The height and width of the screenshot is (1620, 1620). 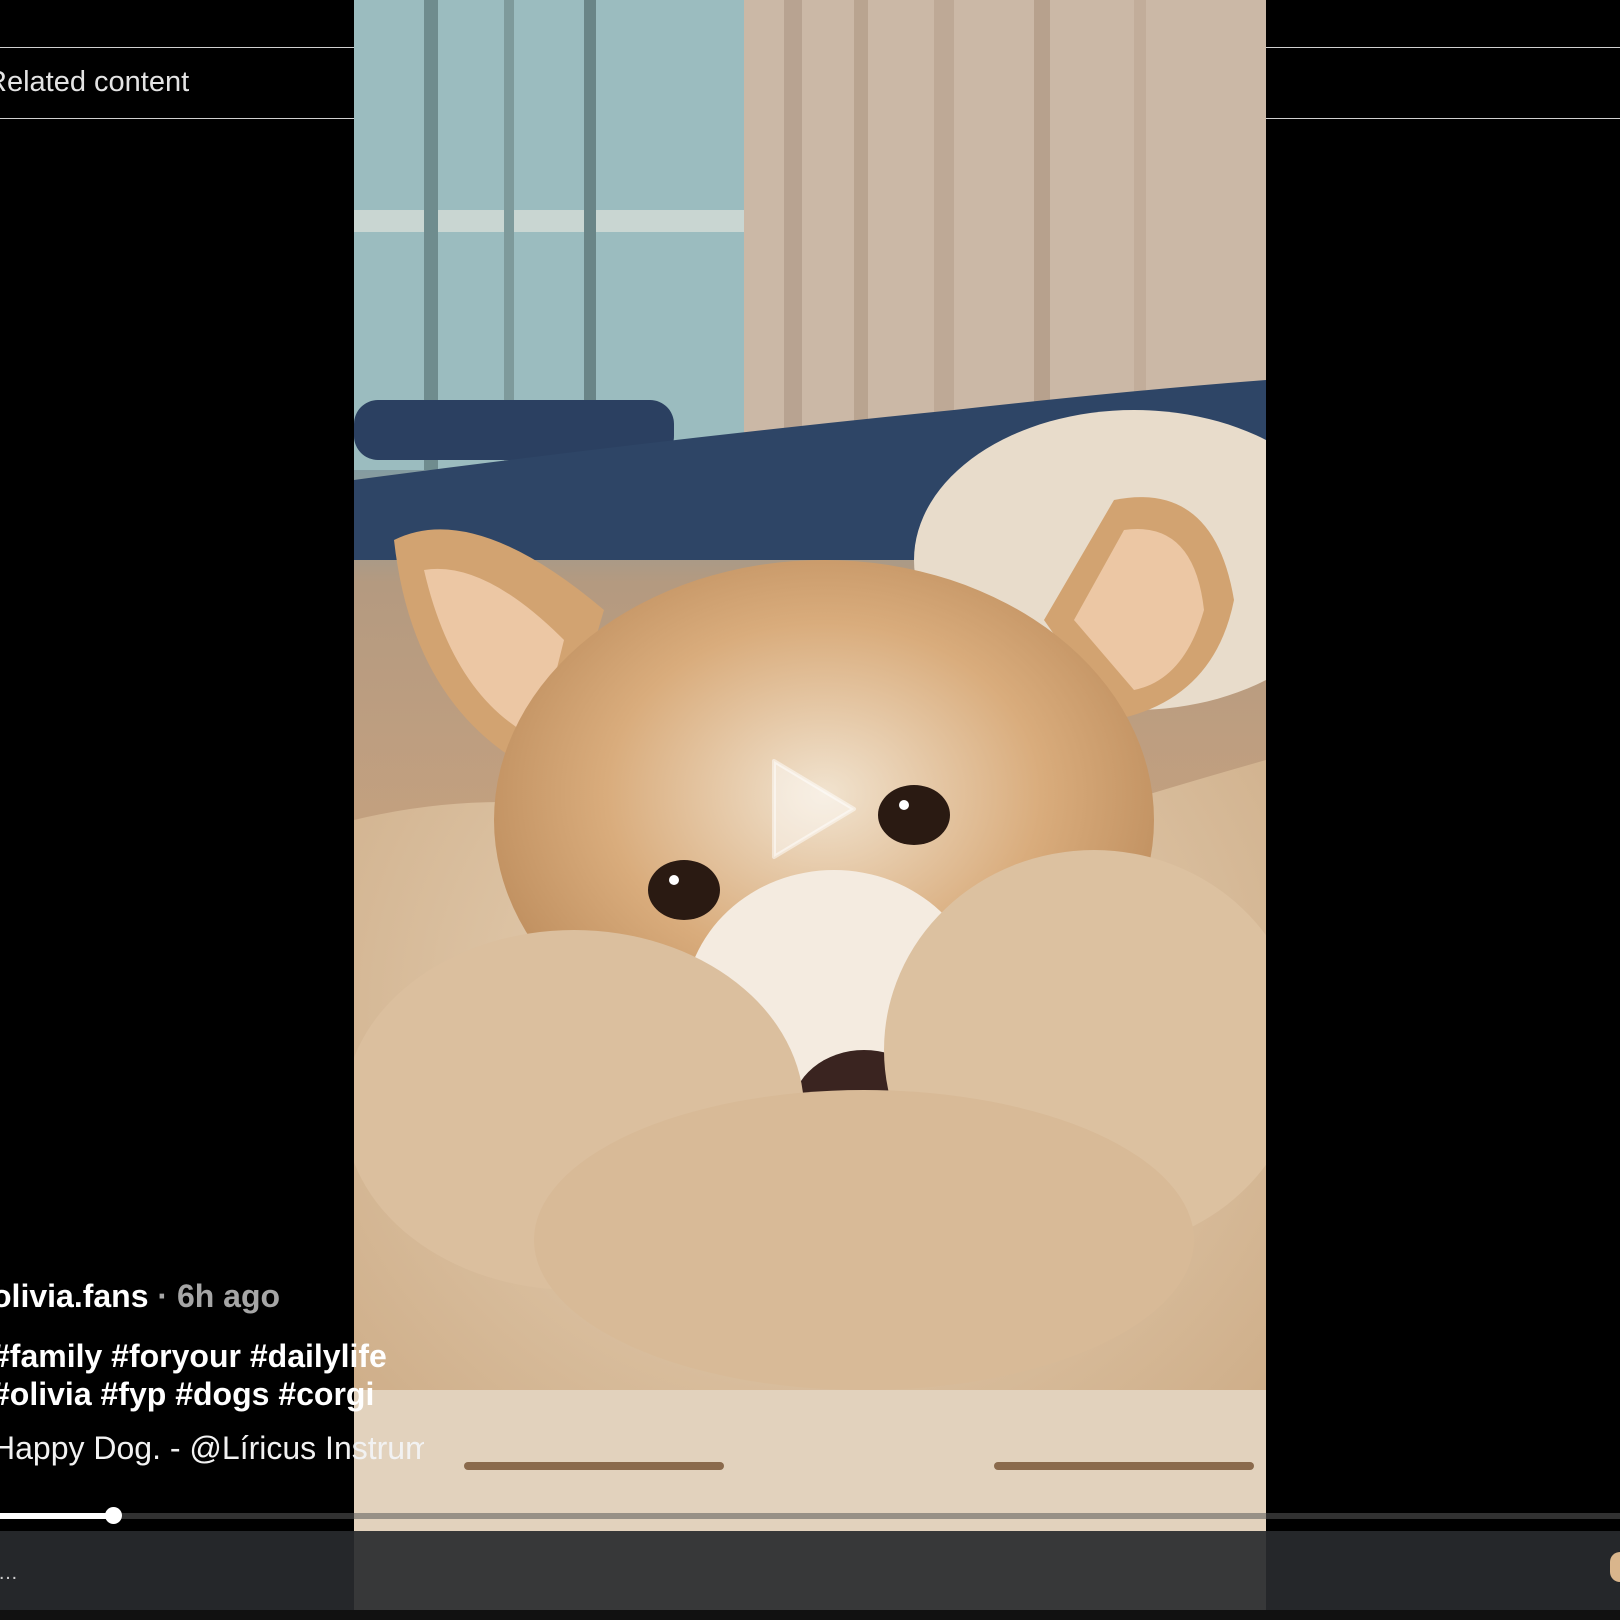 I want to click on post-meta: olivia.fans · 6h ago, so click(x=140, y=1296).